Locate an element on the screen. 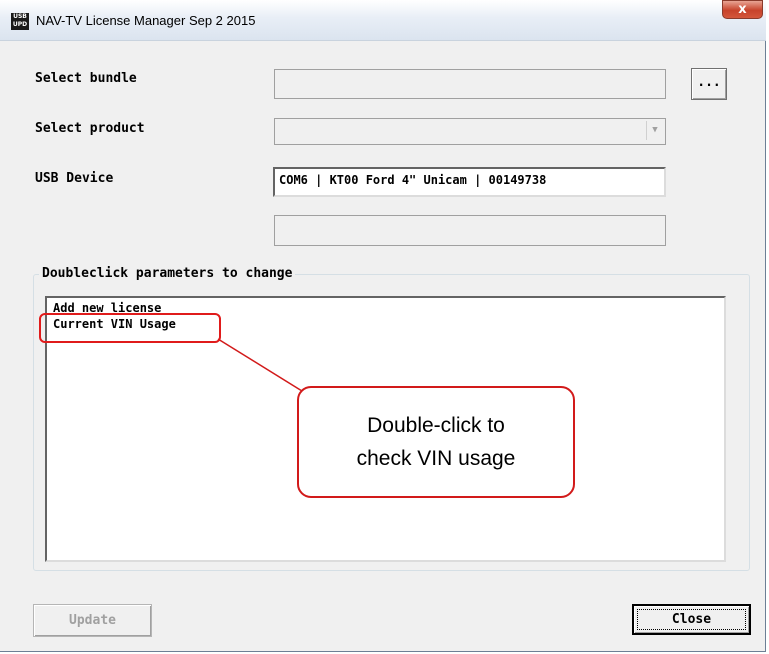 The width and height of the screenshot is (769, 654). annotation-callout: Double-click to check VIN usage is located at coordinates (436, 442).